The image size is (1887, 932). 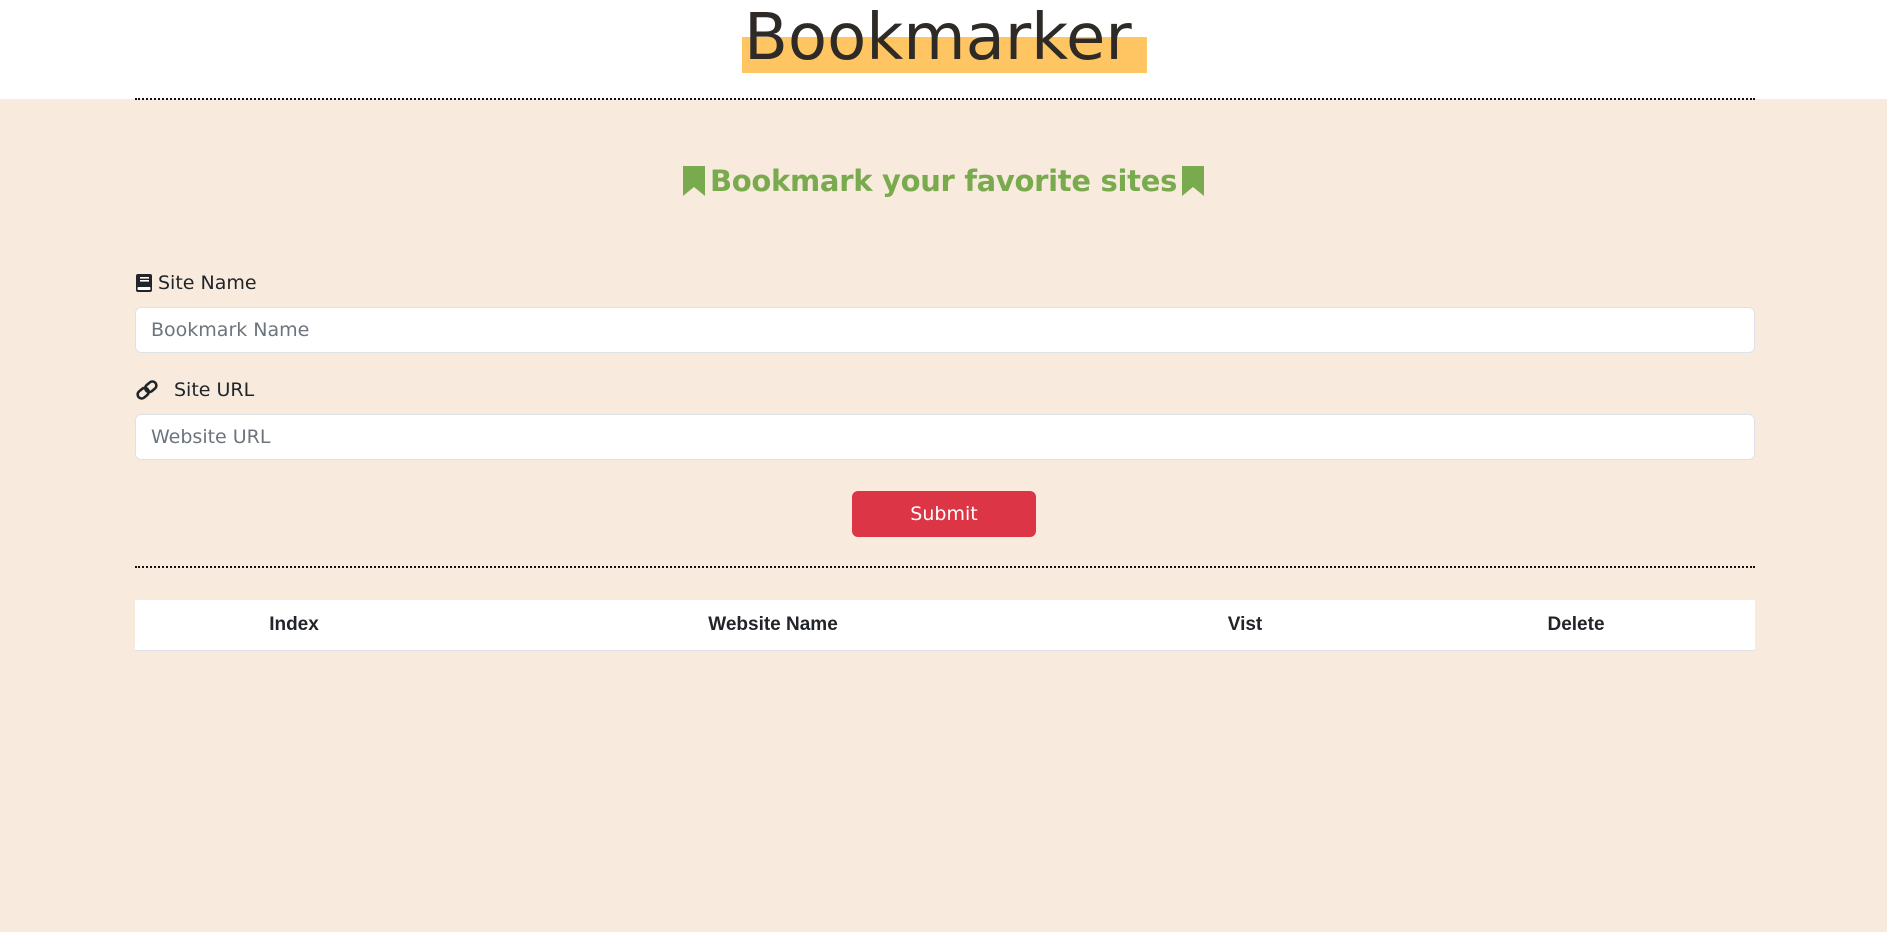 What do you see at coordinates (945, 567) in the screenshot?
I see `form-divider` at bounding box center [945, 567].